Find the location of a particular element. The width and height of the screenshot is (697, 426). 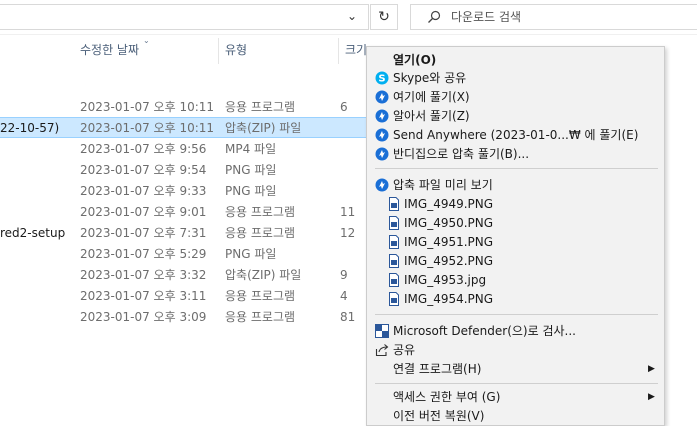

file-type: MP4 파일 is located at coordinates (251, 149).